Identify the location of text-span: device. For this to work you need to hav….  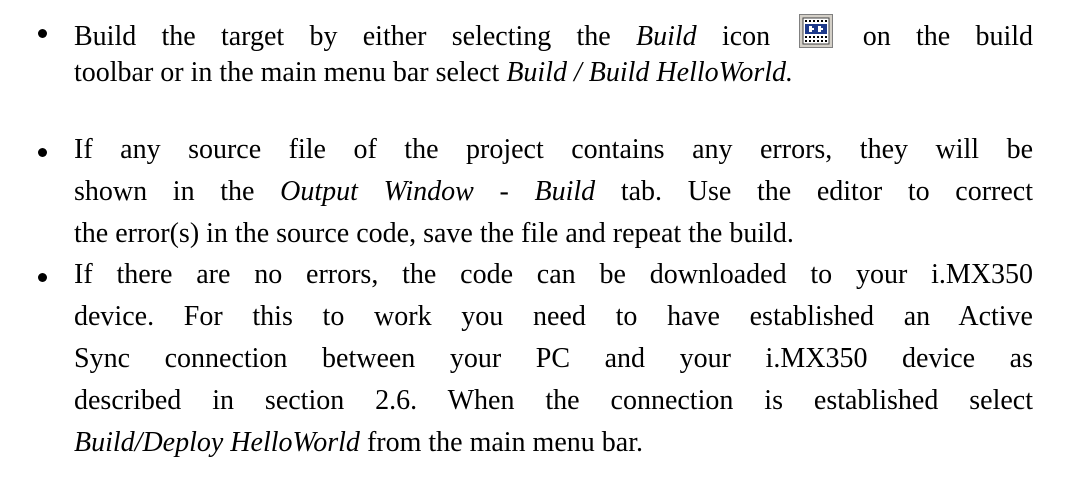
(553, 316).